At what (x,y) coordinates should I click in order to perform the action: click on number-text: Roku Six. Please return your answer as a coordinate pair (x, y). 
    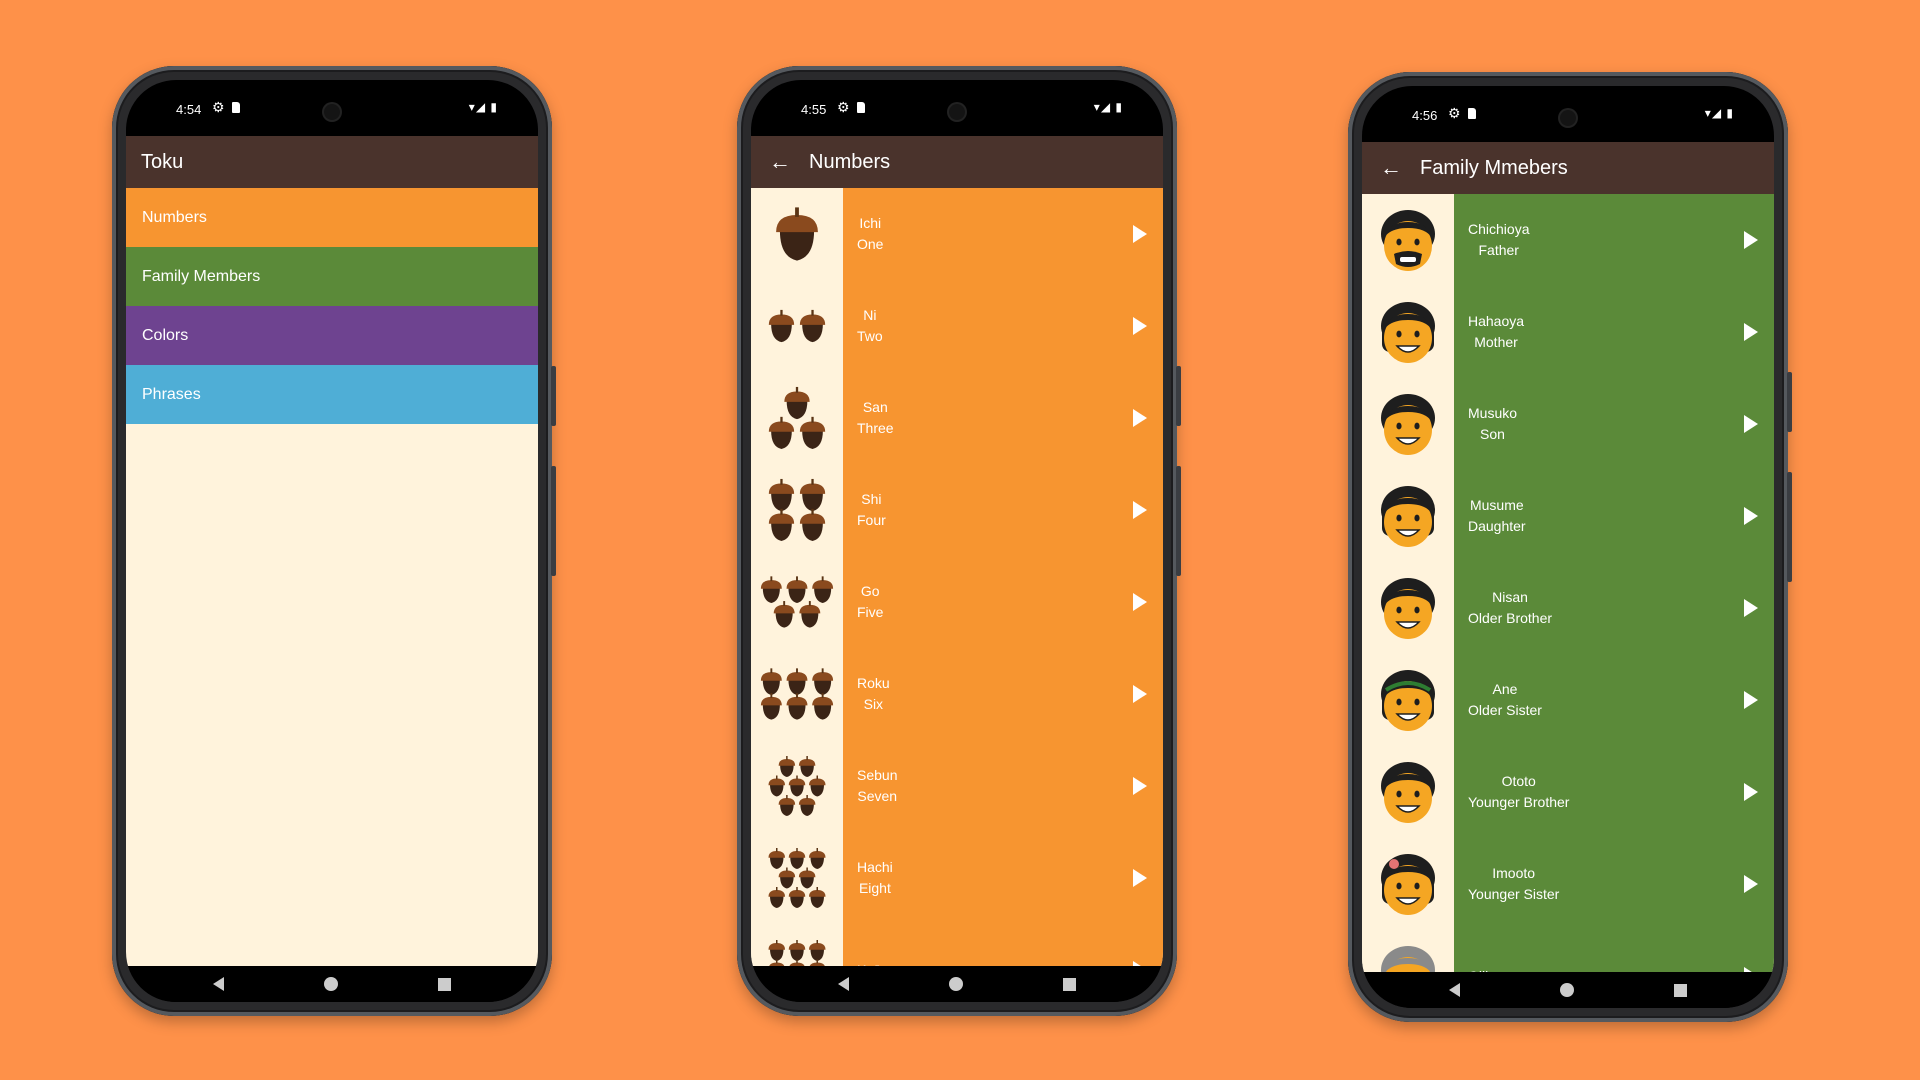
    Looking at the image, I should click on (866, 694).